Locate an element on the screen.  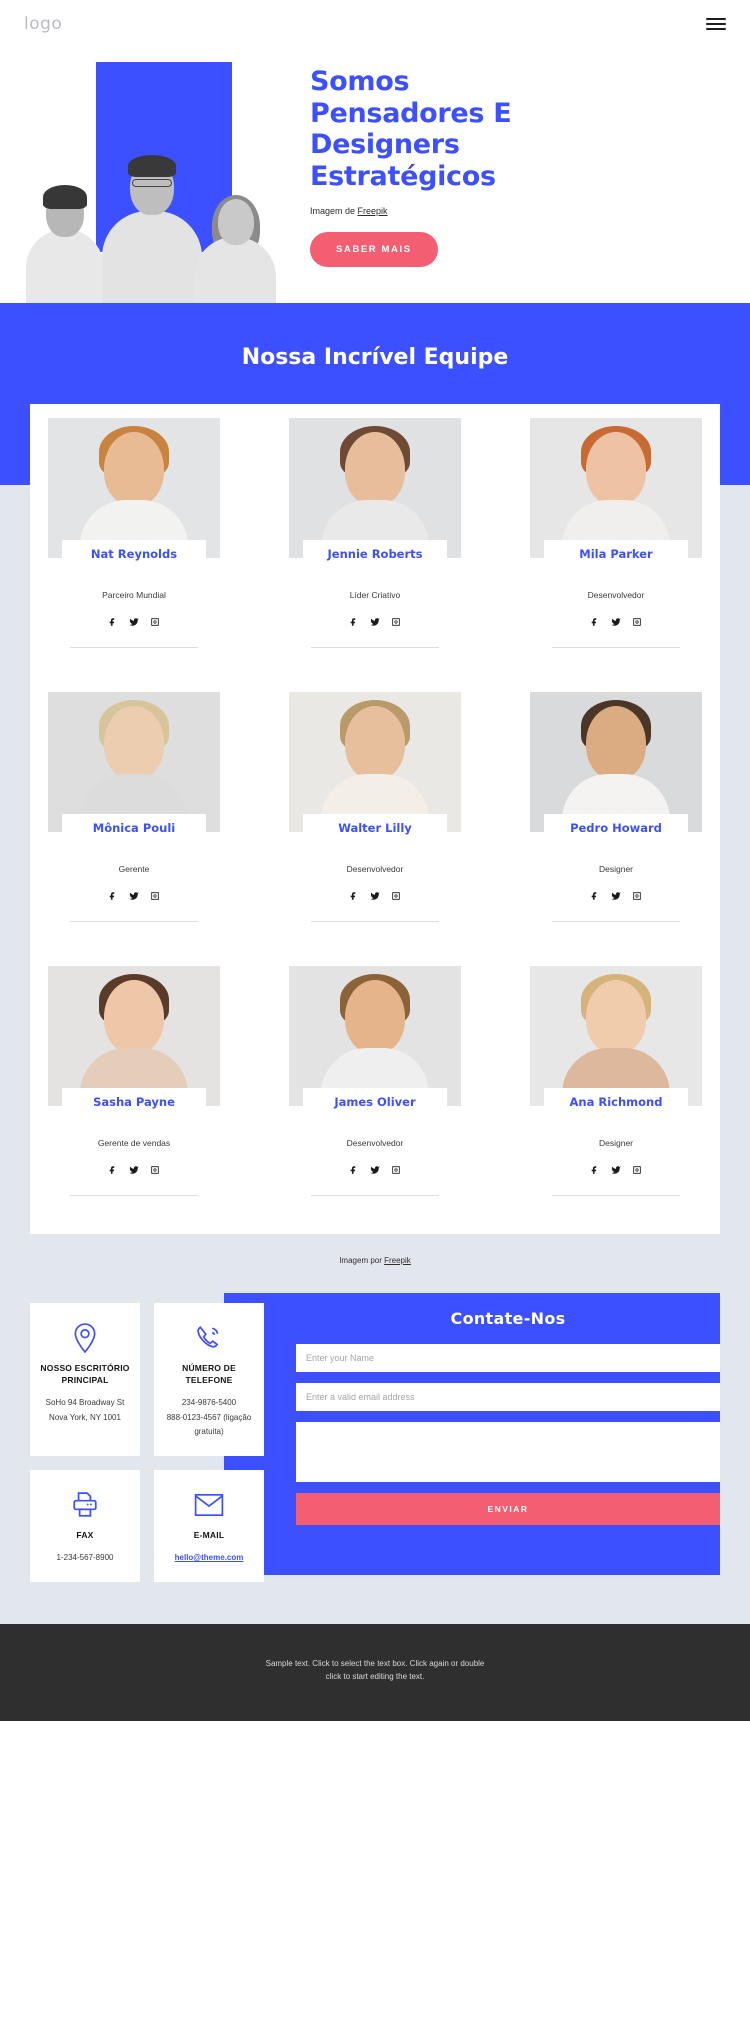
member-name: Walter Lilly is located at coordinates (375, 828).